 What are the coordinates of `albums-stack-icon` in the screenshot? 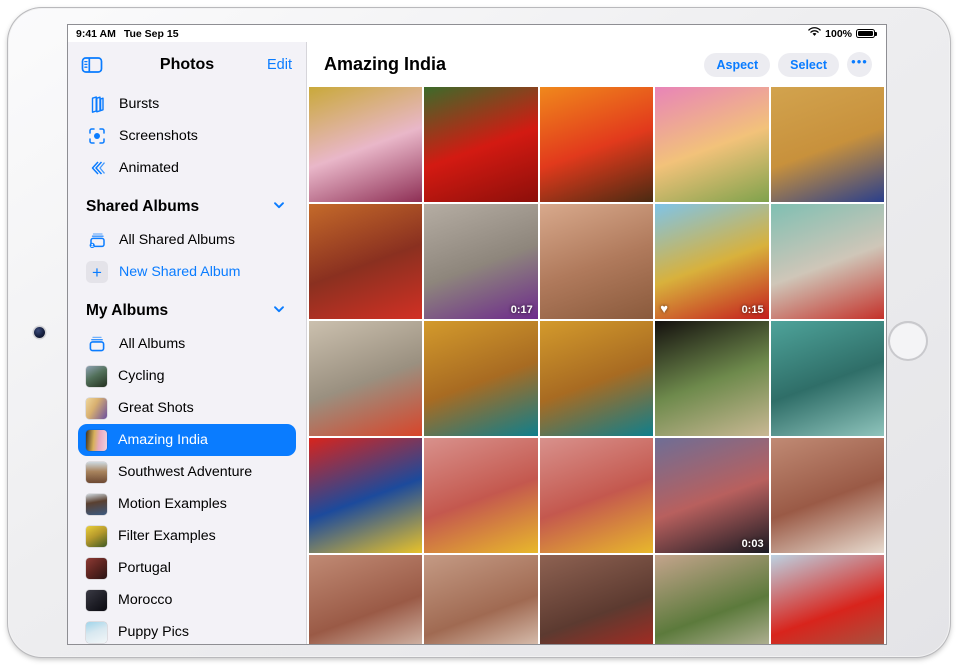 It's located at (97, 344).